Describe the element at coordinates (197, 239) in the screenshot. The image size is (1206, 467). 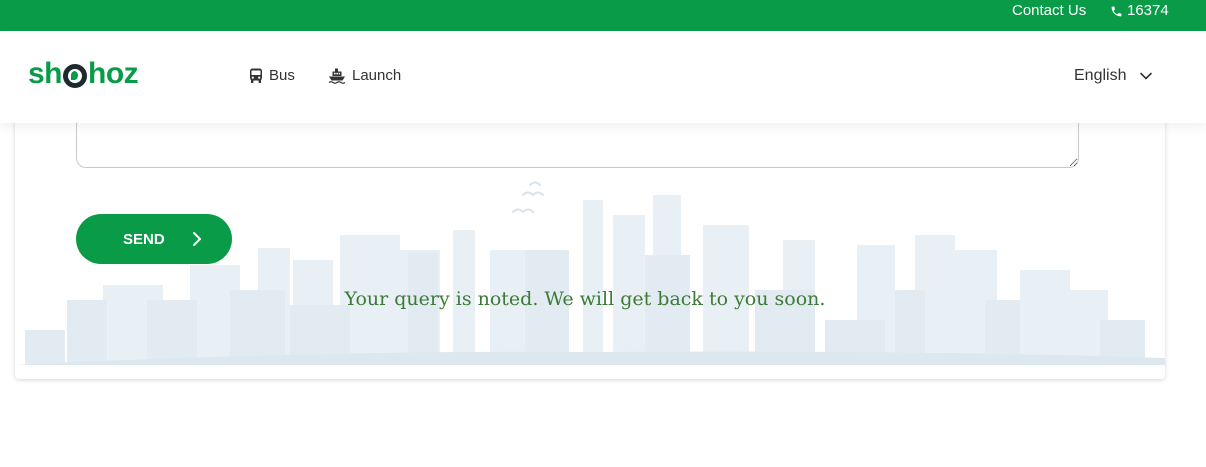
I see `chevron-right-icon` at that location.